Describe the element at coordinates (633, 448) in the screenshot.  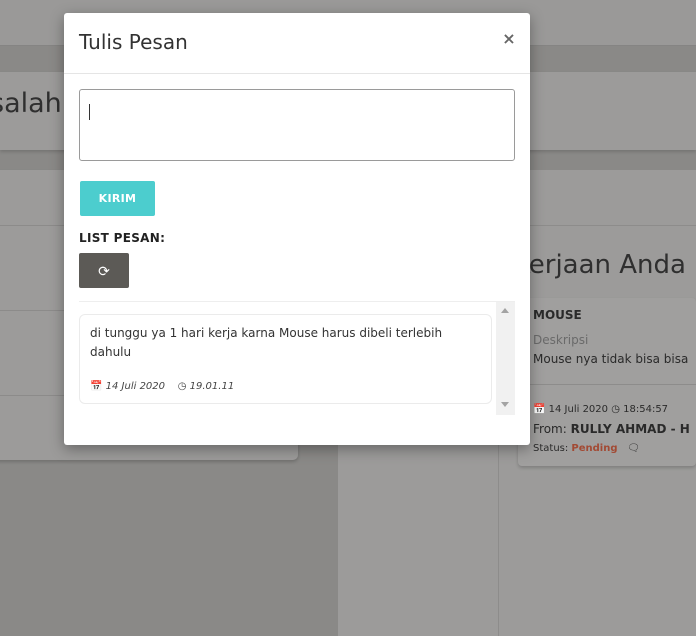
I see `comment-icon: 🗨` at that location.